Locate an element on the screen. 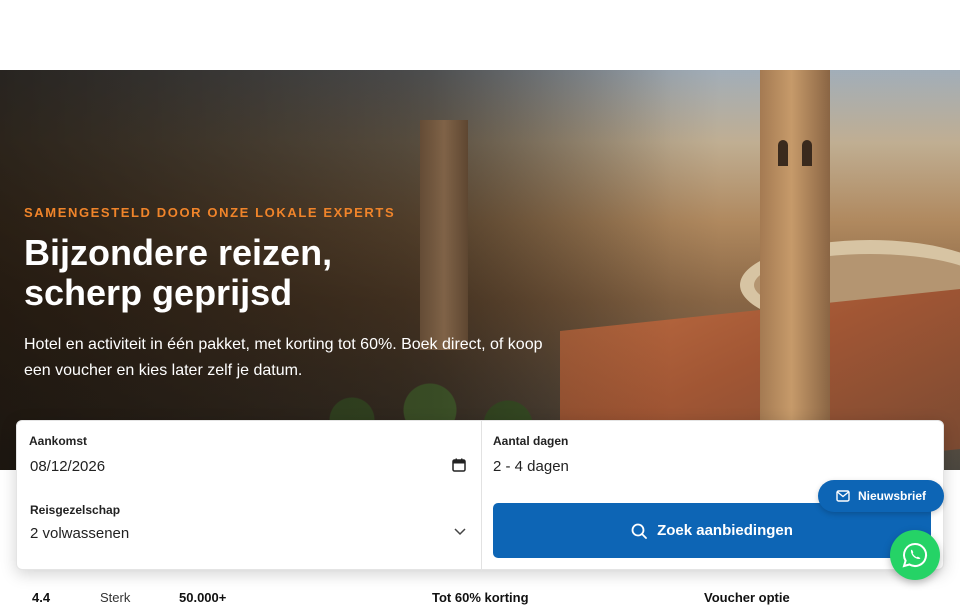 This screenshot has height=610, width=960. newsletter-label: Nieuwsbrief is located at coordinates (891, 496).